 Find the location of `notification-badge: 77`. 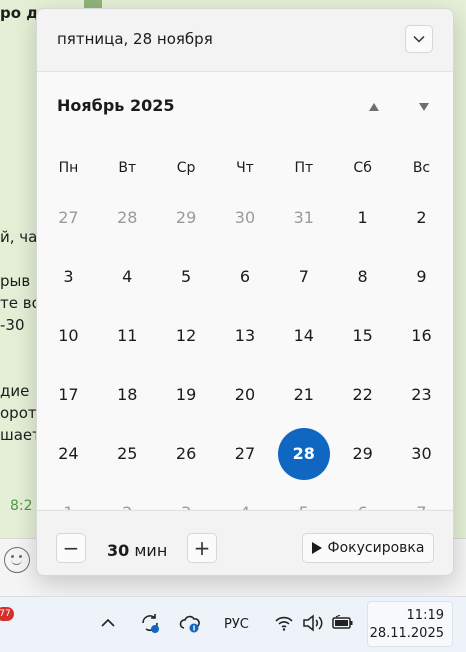

notification-badge: 77 is located at coordinates (7, 614).